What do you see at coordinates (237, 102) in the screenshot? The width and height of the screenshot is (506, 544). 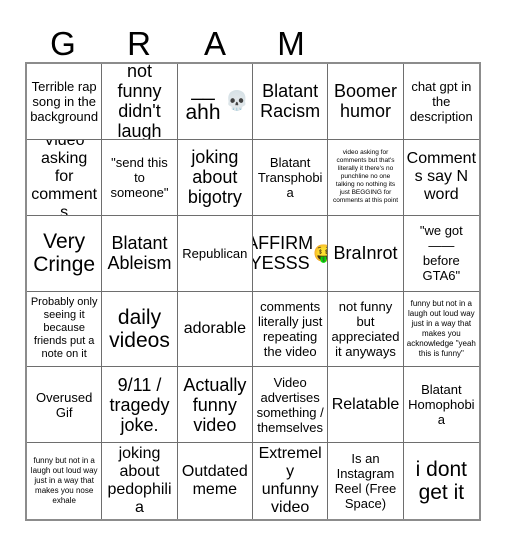 I see `skull-icon: 💀` at bounding box center [237, 102].